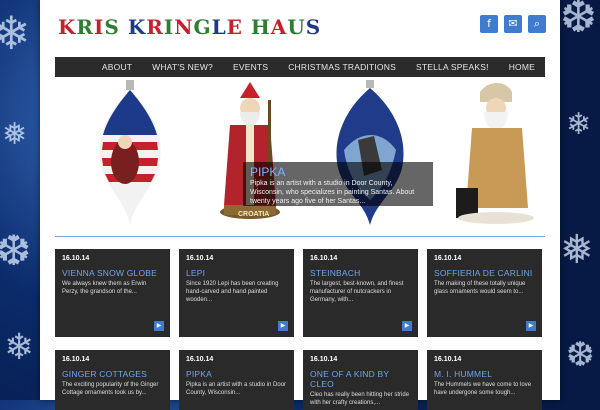  What do you see at coordinates (360, 273) in the screenshot?
I see `post-title: STEINBACH` at bounding box center [360, 273].